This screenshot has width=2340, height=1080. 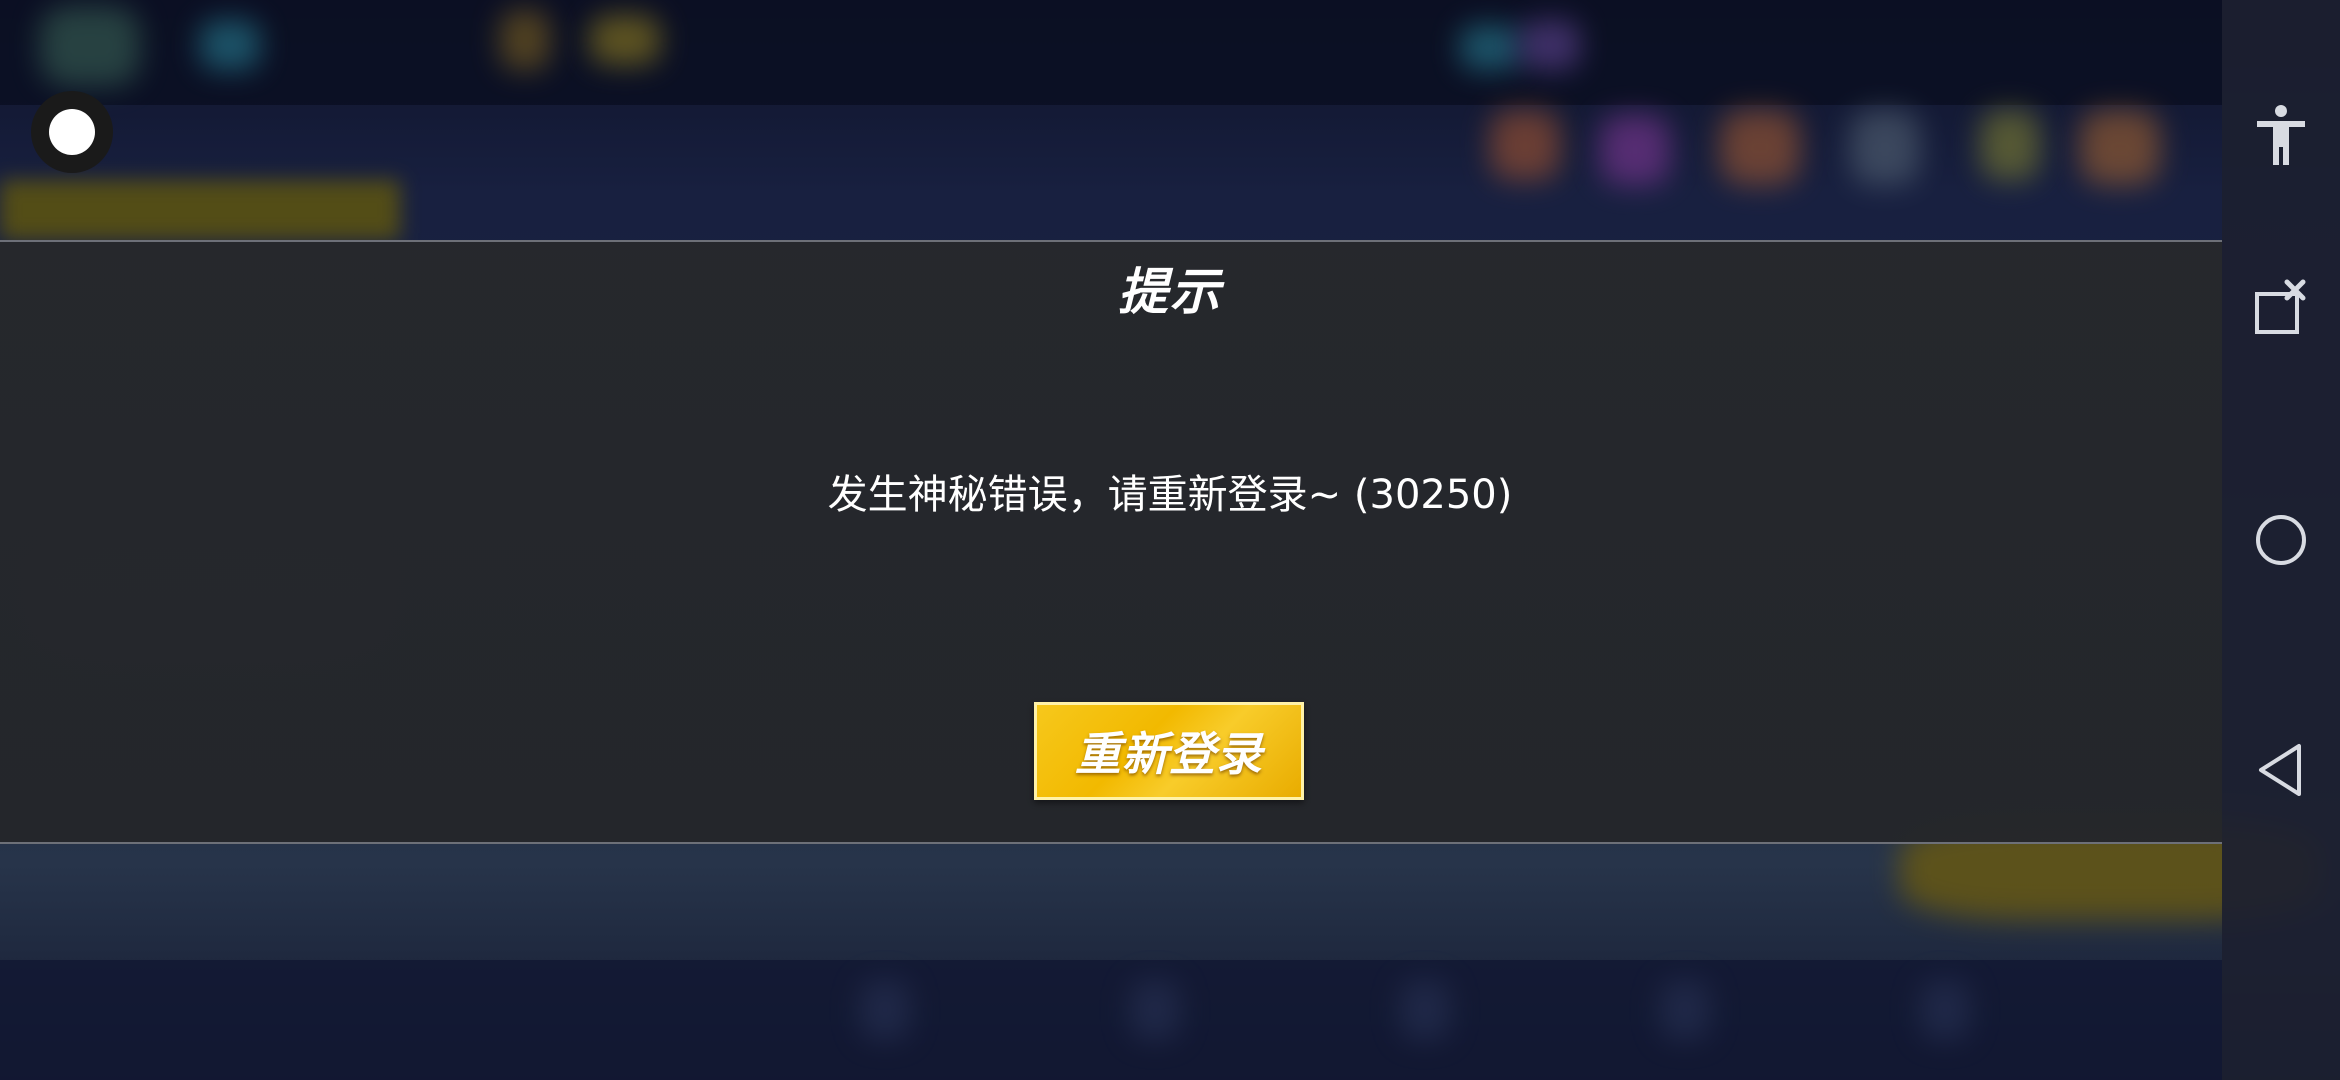 I want to click on home-icon, so click(x=2281, y=540).